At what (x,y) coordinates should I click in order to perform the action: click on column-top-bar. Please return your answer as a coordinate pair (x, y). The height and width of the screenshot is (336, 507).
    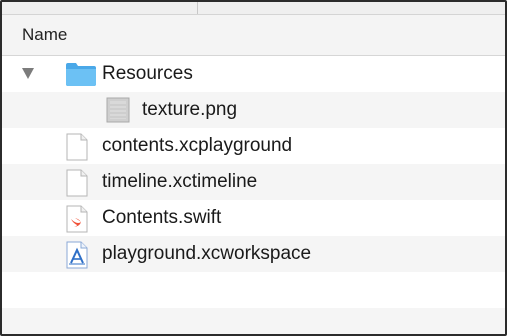
    Looking at the image, I should click on (253, 8).